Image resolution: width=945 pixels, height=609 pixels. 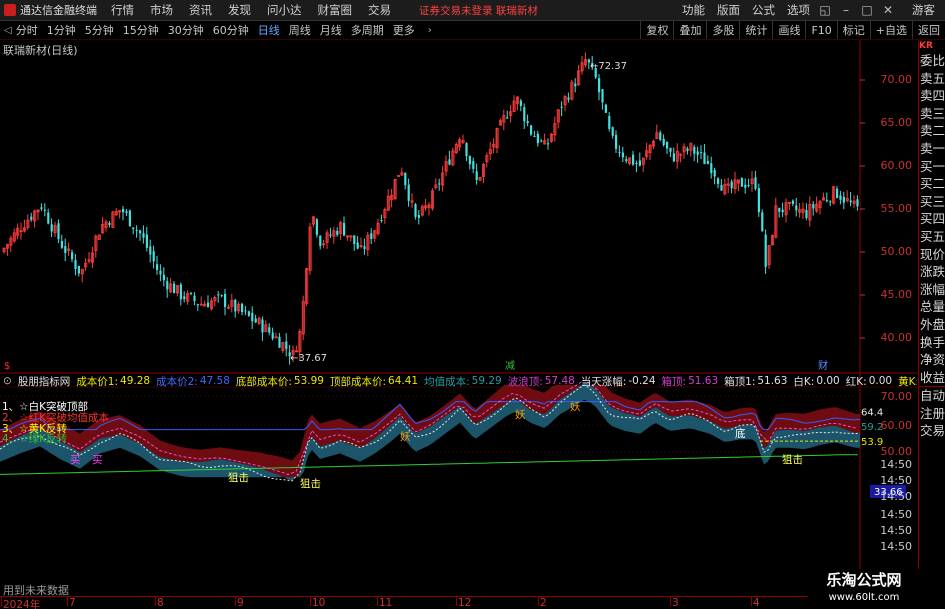 What do you see at coordinates (932, 96) in the screenshot?
I see `sidebar-item: 卖四` at bounding box center [932, 96].